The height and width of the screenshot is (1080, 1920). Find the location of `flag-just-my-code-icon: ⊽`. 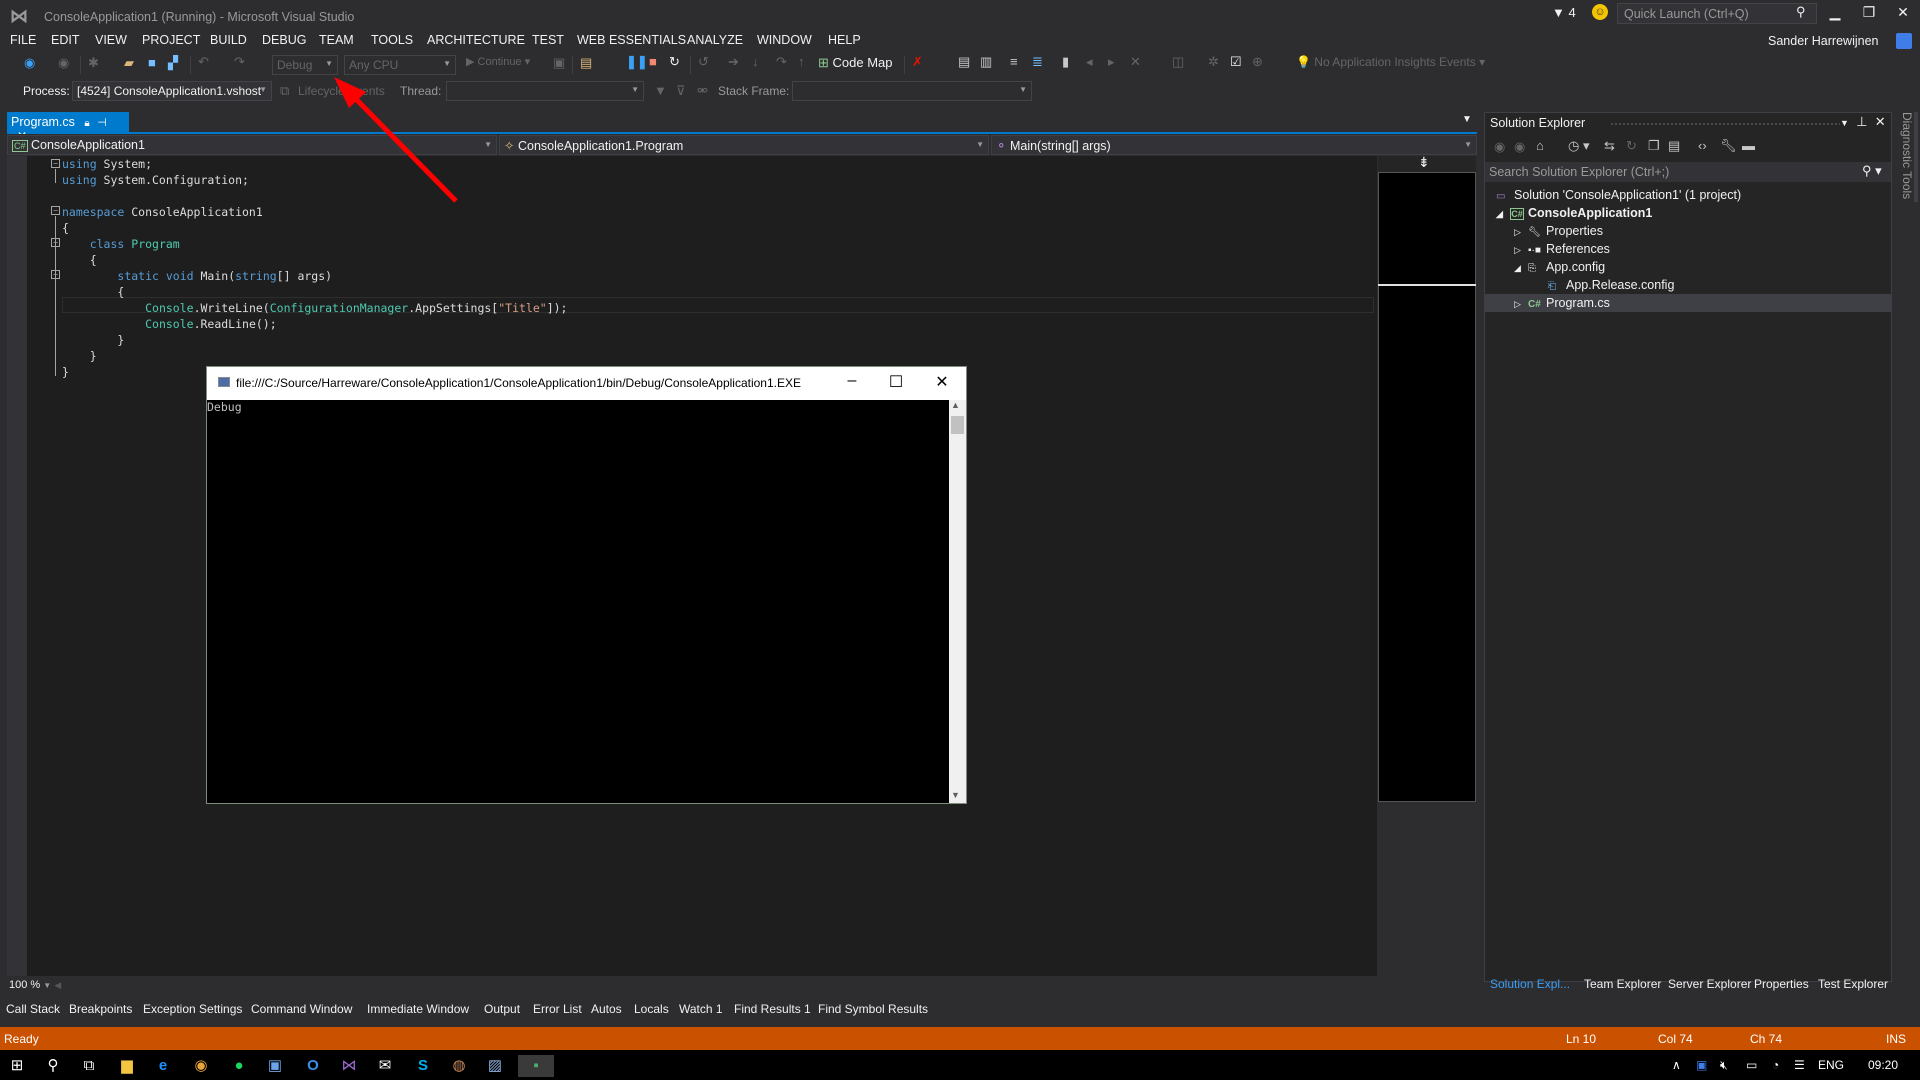

flag-just-my-code-icon: ⊽ is located at coordinates (681, 91).